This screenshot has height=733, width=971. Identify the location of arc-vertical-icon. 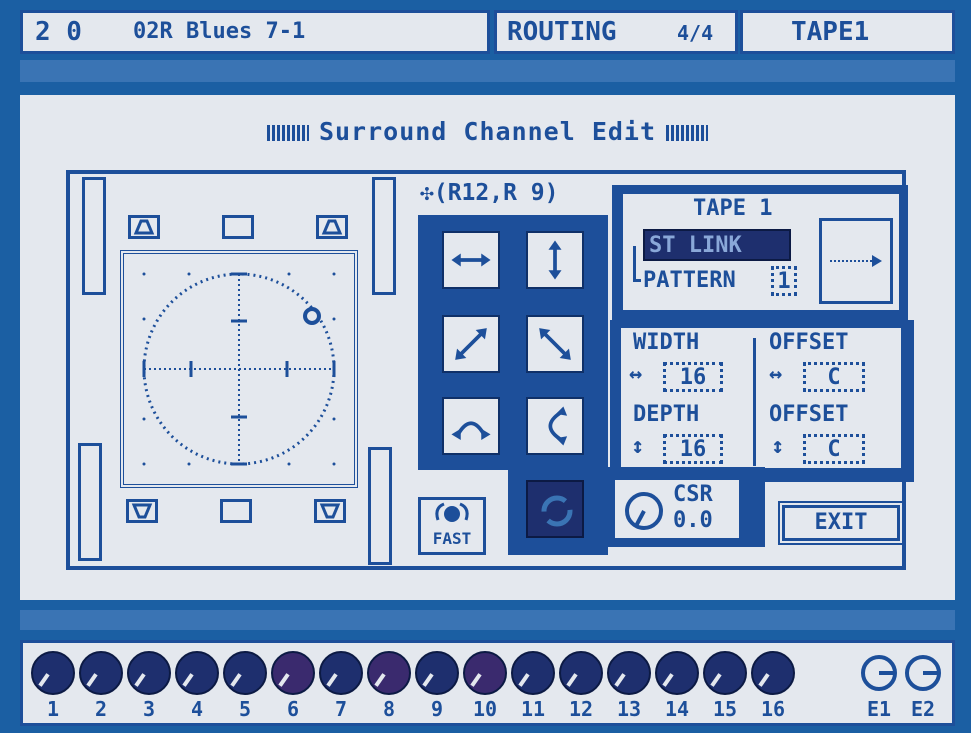
(558, 426).